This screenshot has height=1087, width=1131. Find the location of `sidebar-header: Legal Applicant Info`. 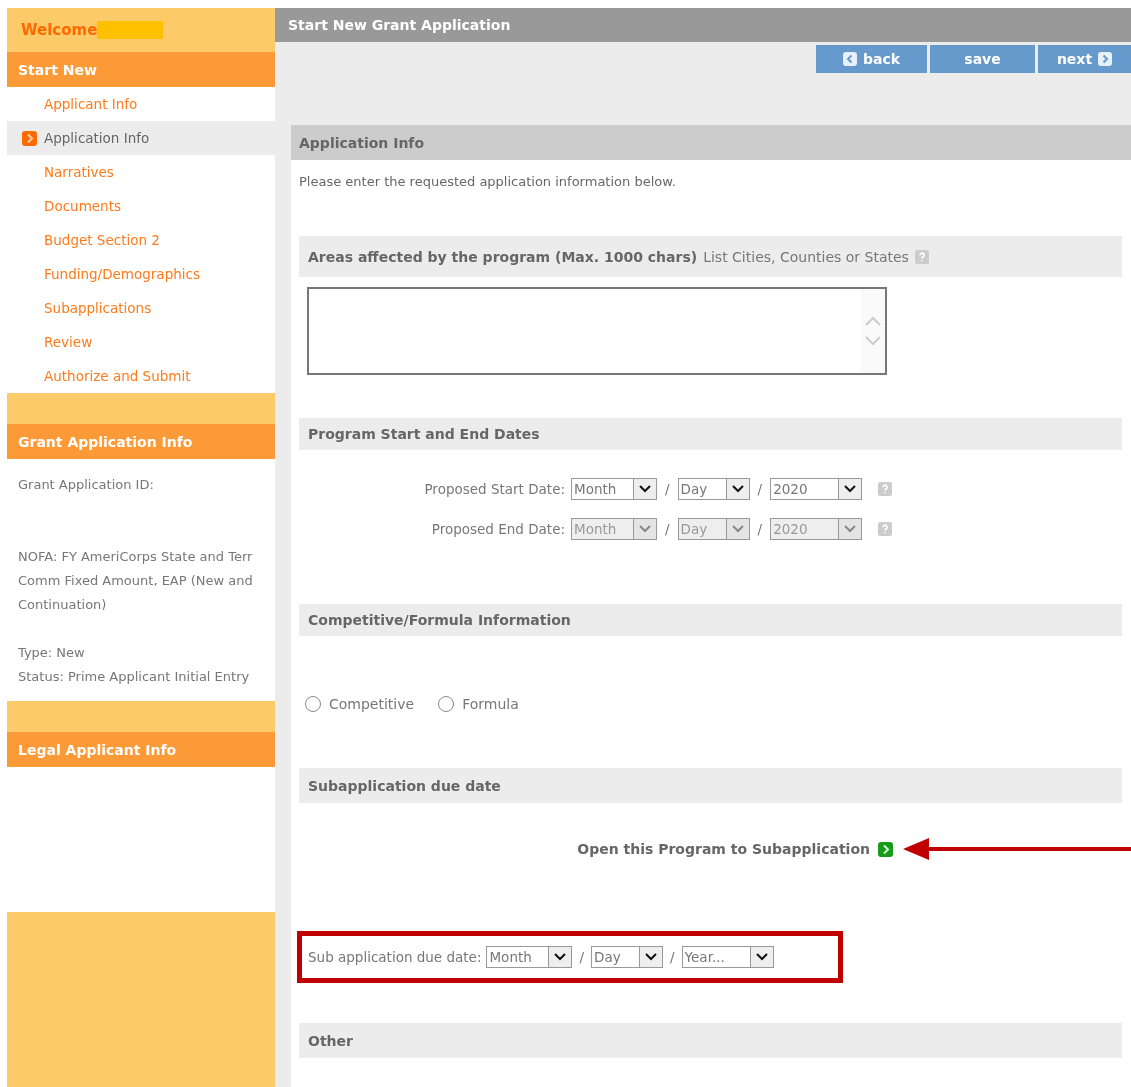

sidebar-header: Legal Applicant Info is located at coordinates (141, 749).